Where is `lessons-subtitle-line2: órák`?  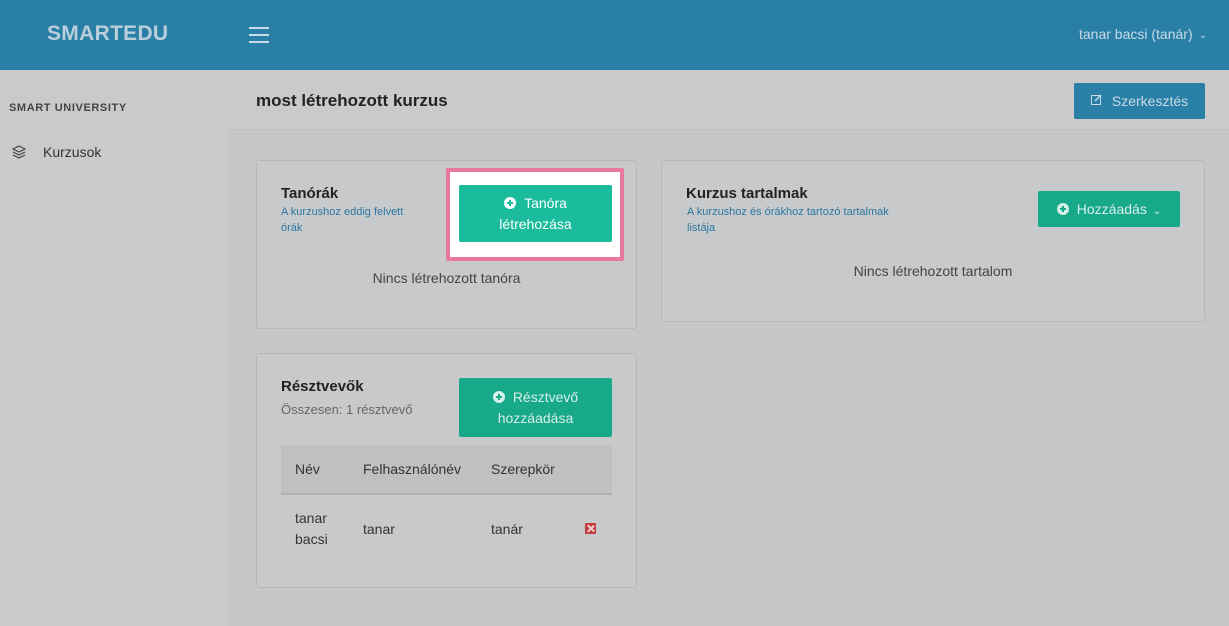 lessons-subtitle-line2: órák is located at coordinates (292, 228).